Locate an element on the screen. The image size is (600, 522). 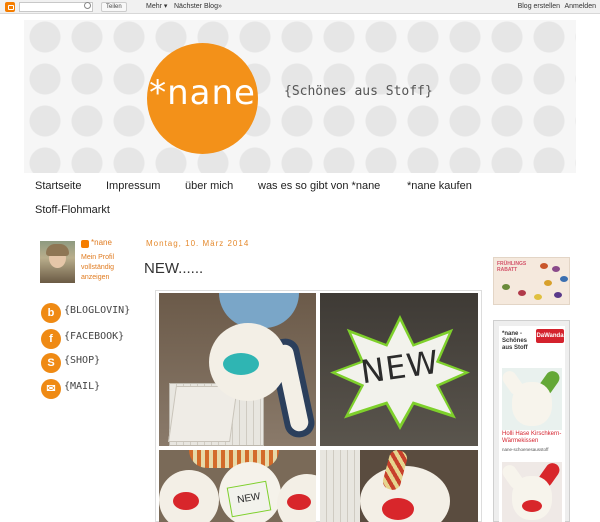
bloglovin-icon: b is located at coordinates (51, 313).